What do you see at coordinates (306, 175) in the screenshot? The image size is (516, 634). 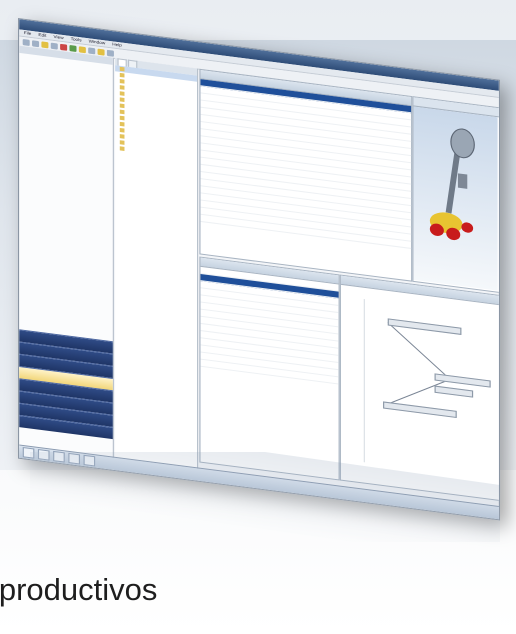 I see `bom-table` at bounding box center [306, 175].